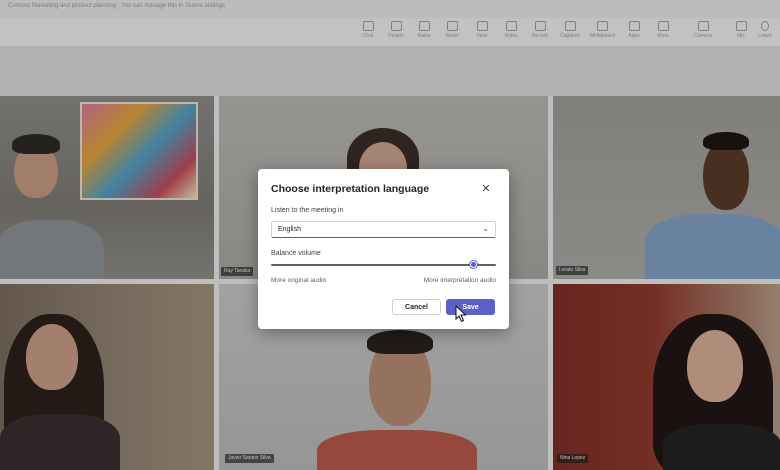 The height and width of the screenshot is (470, 780). I want to click on interpretation-audio-label: More interpretation audio, so click(459, 280).